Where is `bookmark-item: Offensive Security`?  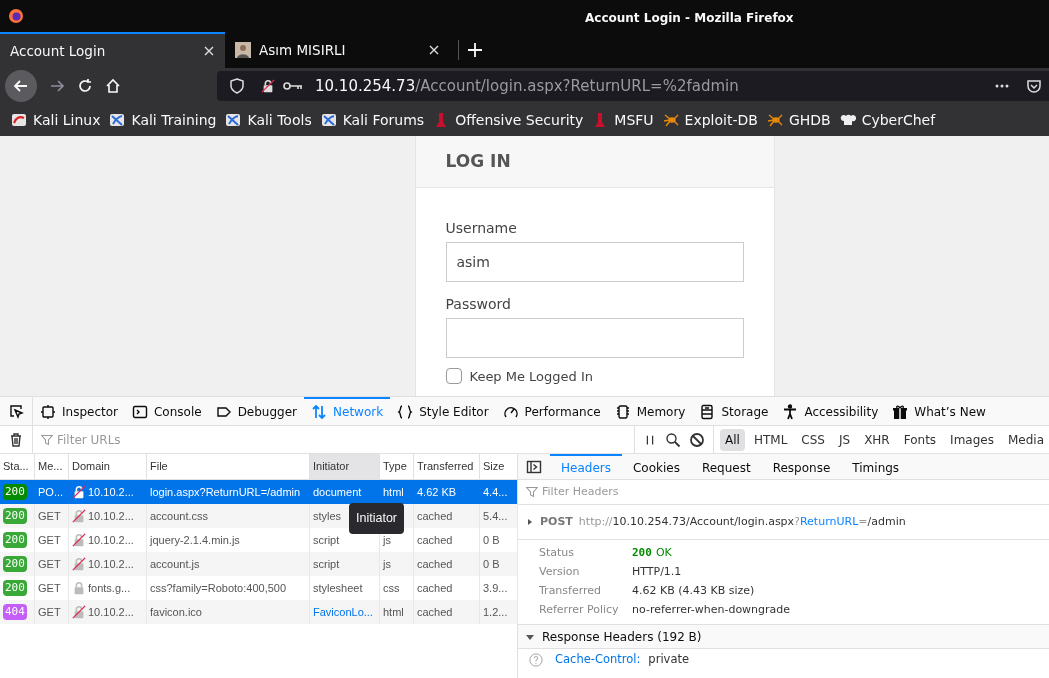 bookmark-item: Offensive Security is located at coordinates (508, 120).